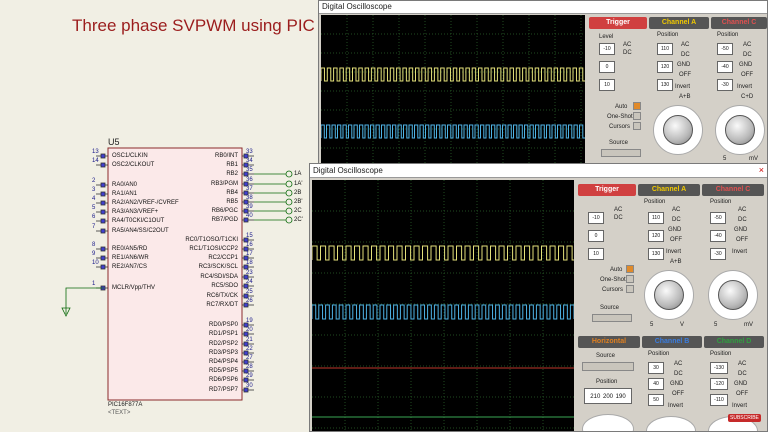  Describe the element at coordinates (739, 406) in the screenshot. I see `ch-d-invert: Invert` at that location.